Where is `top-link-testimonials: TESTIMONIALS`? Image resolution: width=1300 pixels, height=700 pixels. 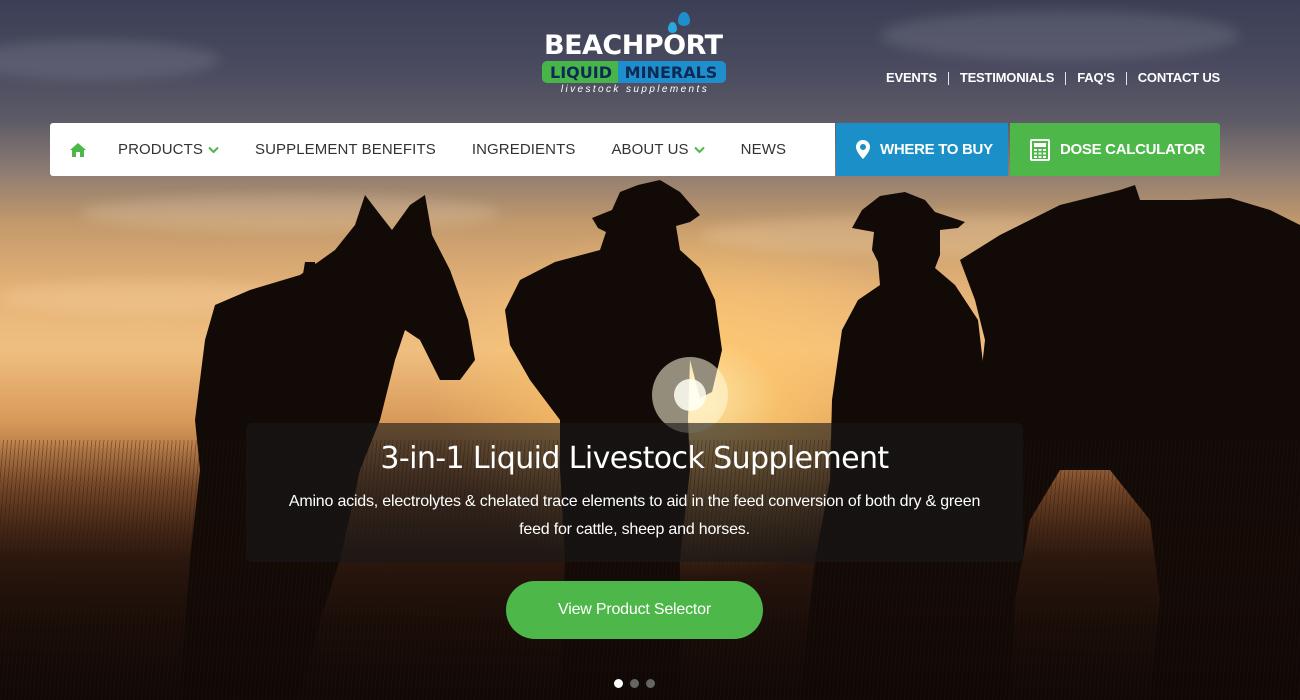 top-link-testimonials: TESTIMONIALS is located at coordinates (1007, 78).